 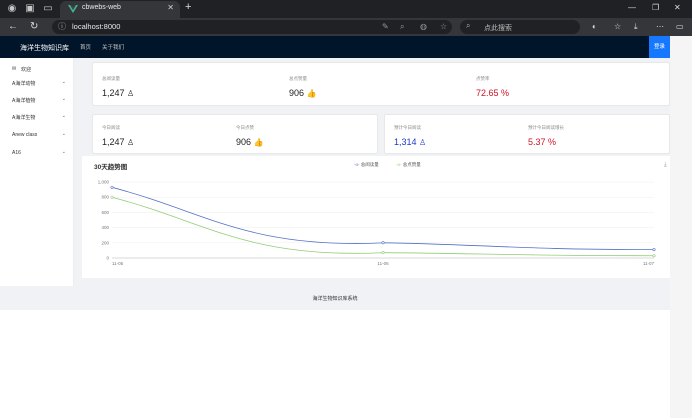 What do you see at coordinates (492, 87) in the screenshot?
I see `stat-like-rate: 点赞率 72.65 %` at bounding box center [492, 87].